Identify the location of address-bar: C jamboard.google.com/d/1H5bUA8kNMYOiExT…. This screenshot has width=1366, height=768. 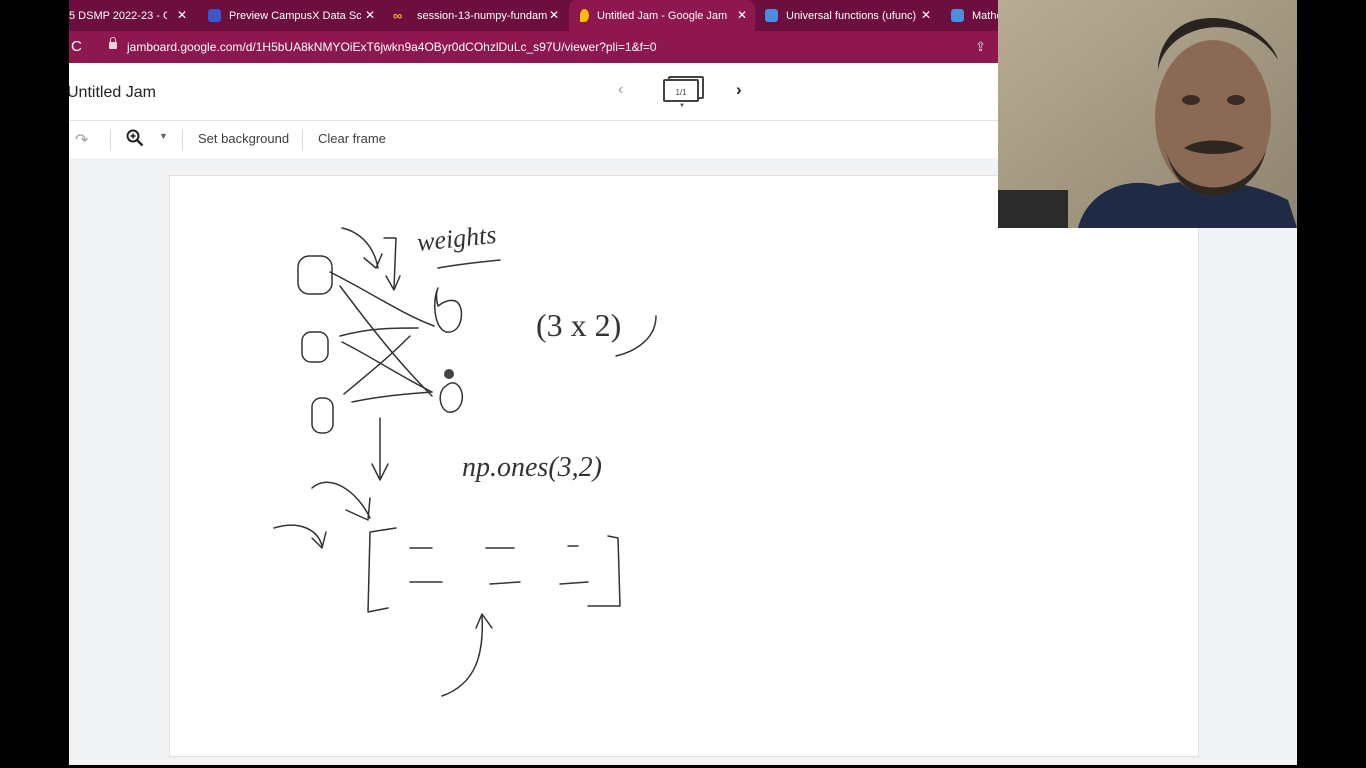
(533, 47).